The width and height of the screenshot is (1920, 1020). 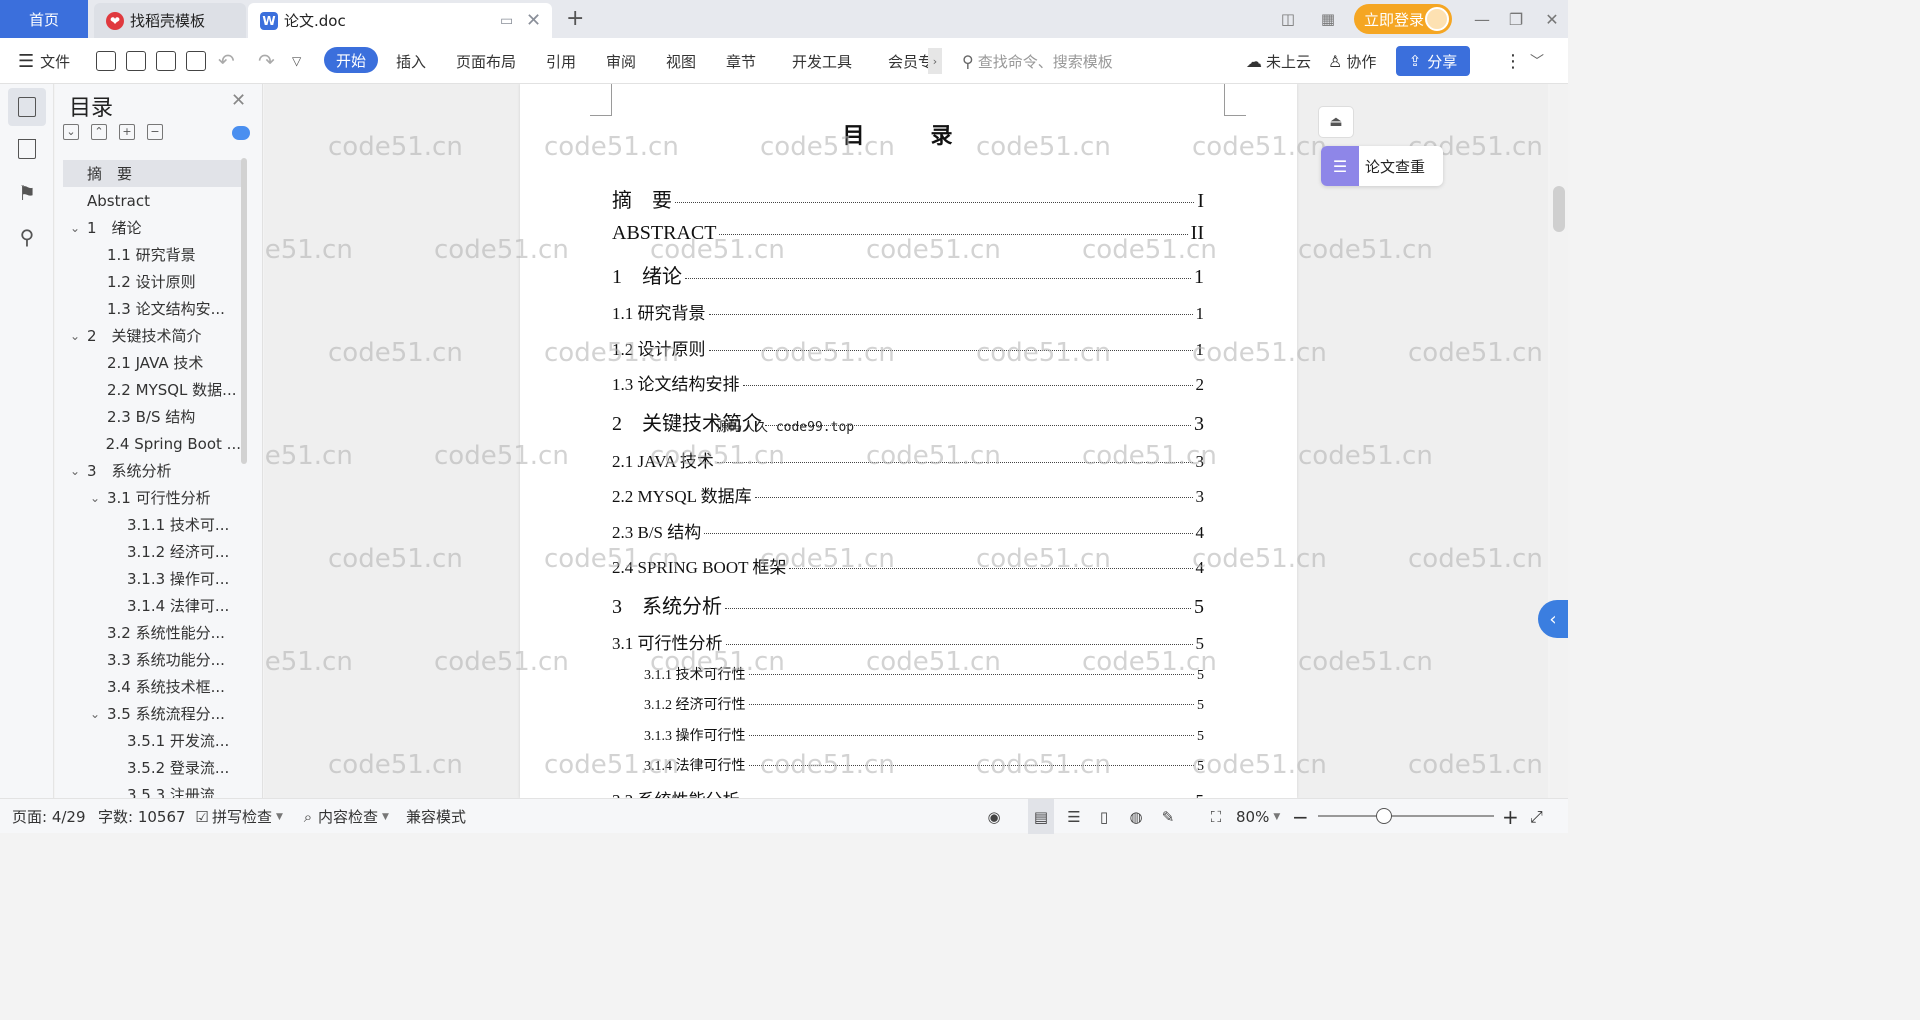 I want to click on promote-icon: +, so click(x=127, y=132).